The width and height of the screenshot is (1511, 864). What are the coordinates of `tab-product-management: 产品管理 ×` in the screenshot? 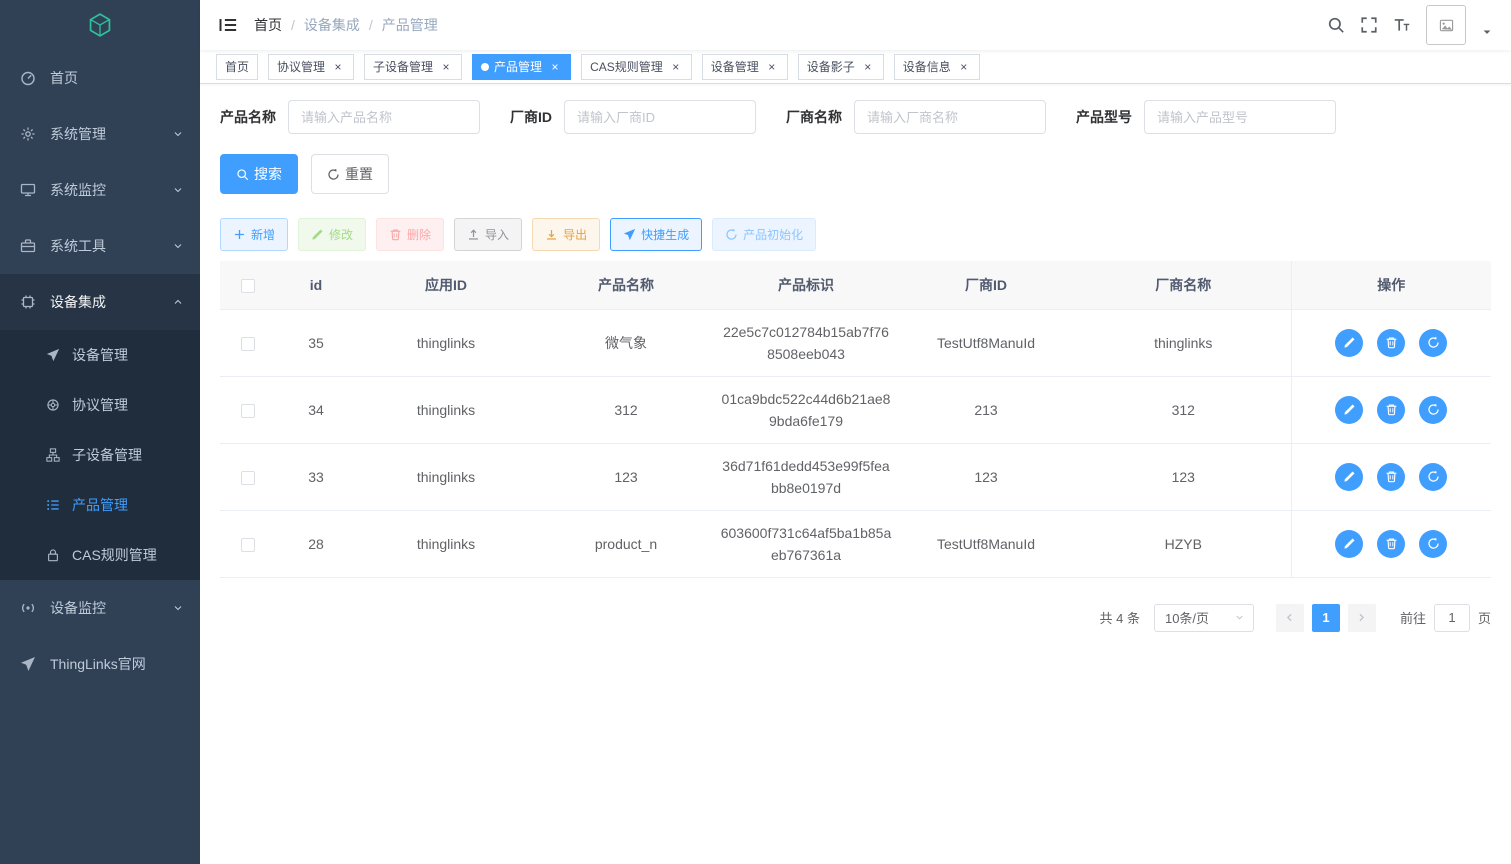 It's located at (522, 66).